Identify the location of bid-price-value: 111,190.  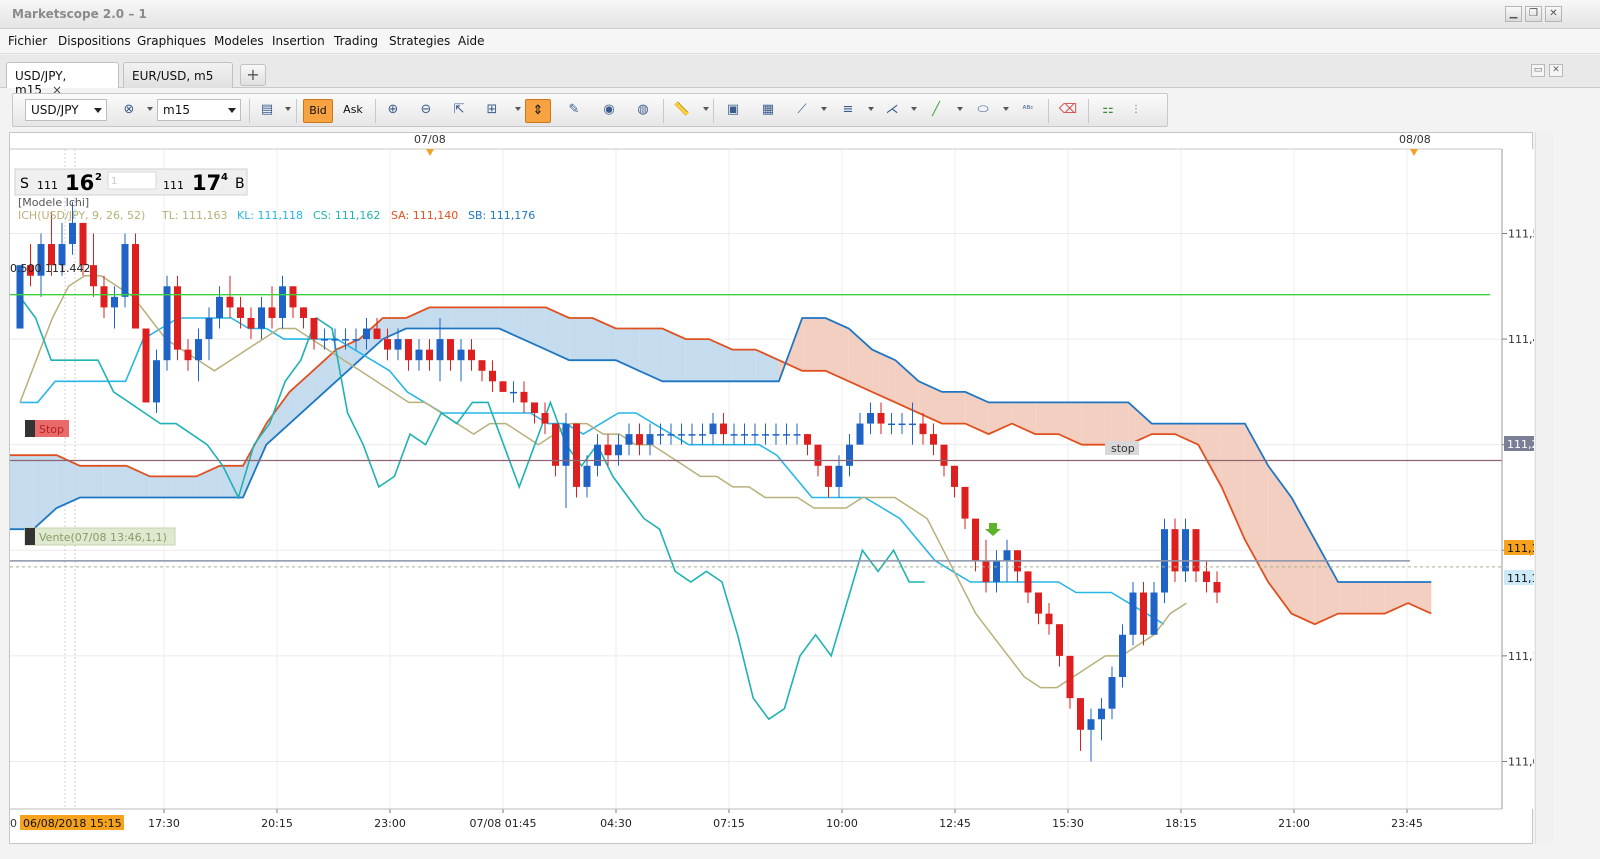
(1520, 548).